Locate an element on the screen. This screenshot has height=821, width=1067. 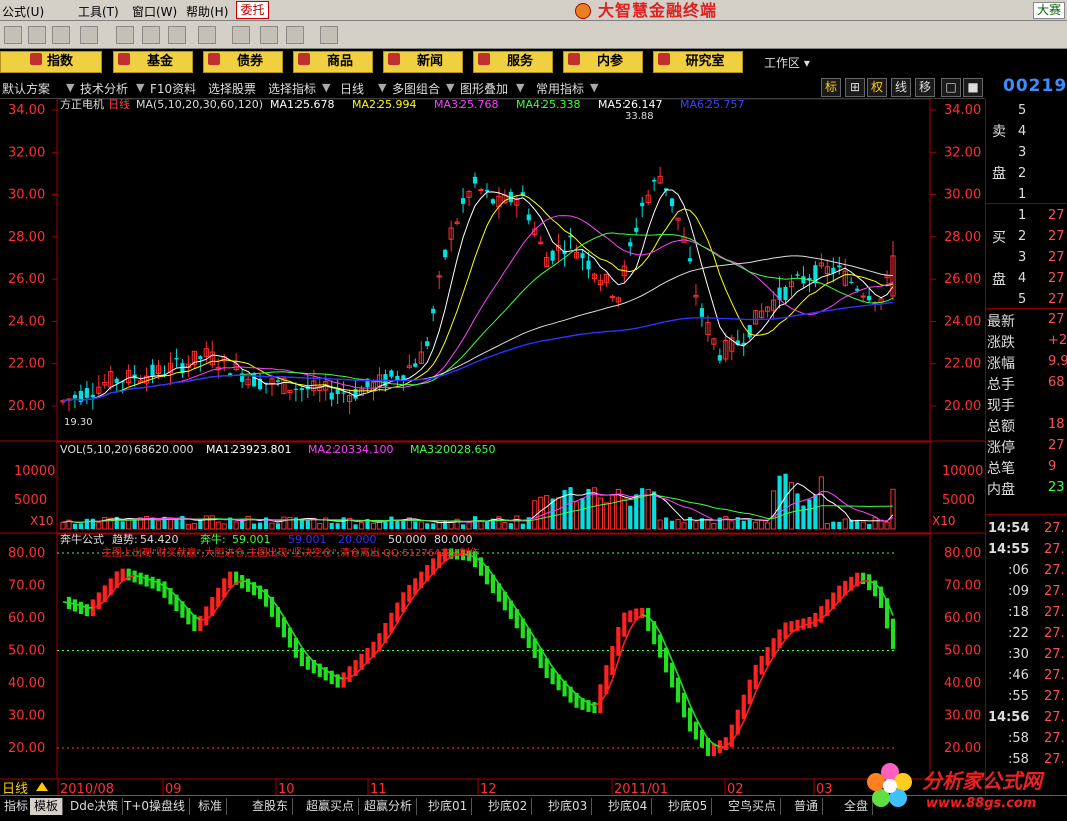
bottom-tab: T+0操盘线 is located at coordinates (155, 806).